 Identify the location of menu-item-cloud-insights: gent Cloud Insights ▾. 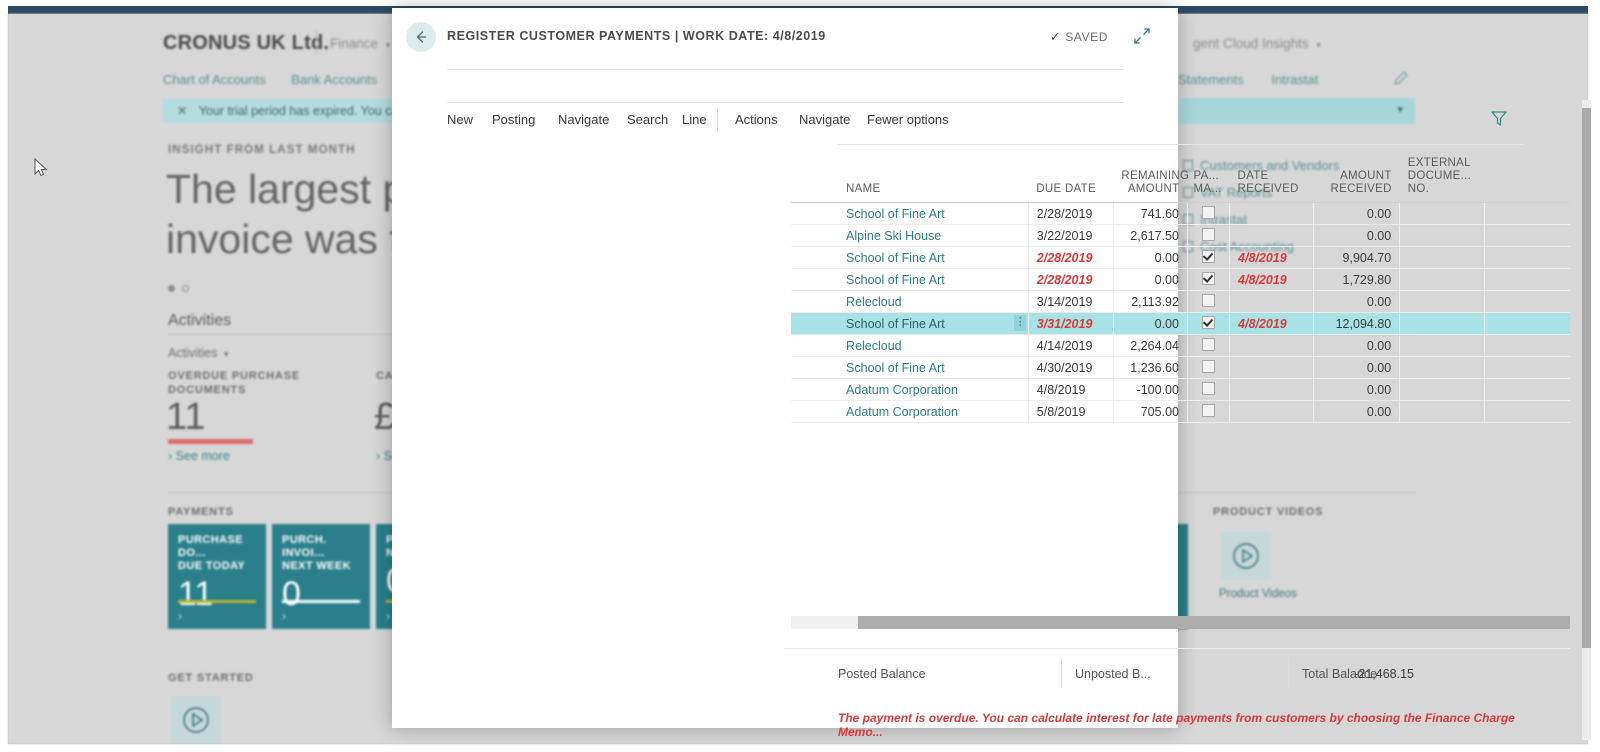
(1257, 43).